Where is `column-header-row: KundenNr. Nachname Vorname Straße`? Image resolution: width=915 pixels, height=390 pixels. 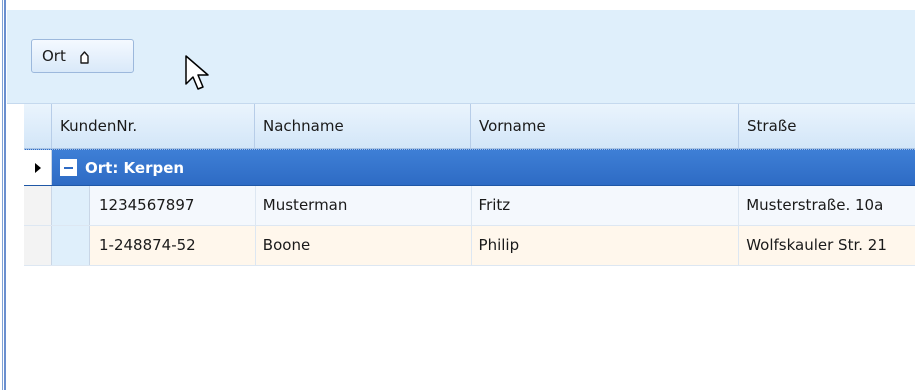 column-header-row: KundenNr. Nachname Vorname Straße is located at coordinates (469, 126).